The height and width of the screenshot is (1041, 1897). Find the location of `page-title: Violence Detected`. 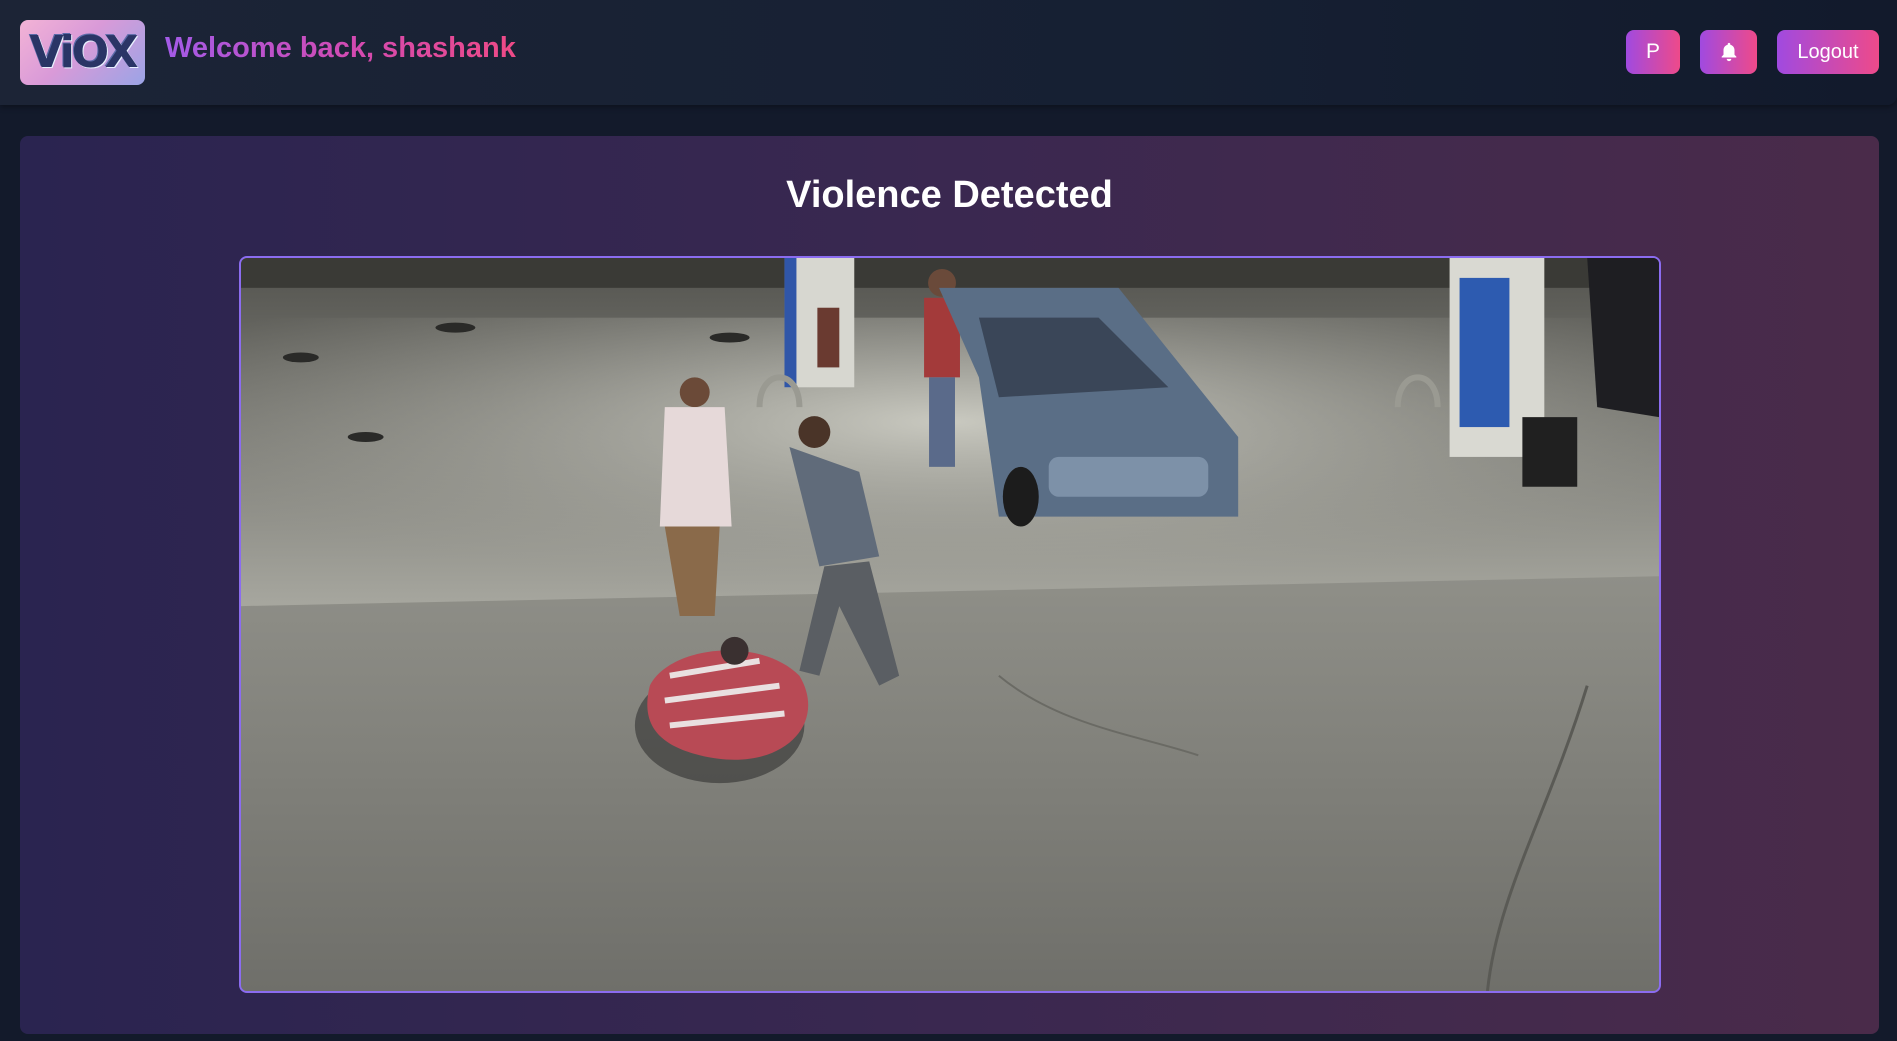

page-title: Violence Detected is located at coordinates (949, 195).